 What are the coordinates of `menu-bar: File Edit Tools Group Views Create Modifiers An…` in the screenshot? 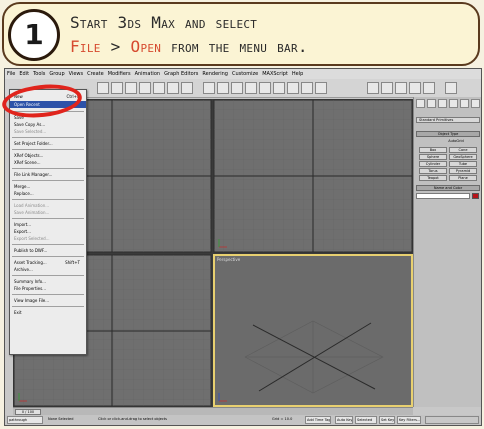 It's located at (243, 74).